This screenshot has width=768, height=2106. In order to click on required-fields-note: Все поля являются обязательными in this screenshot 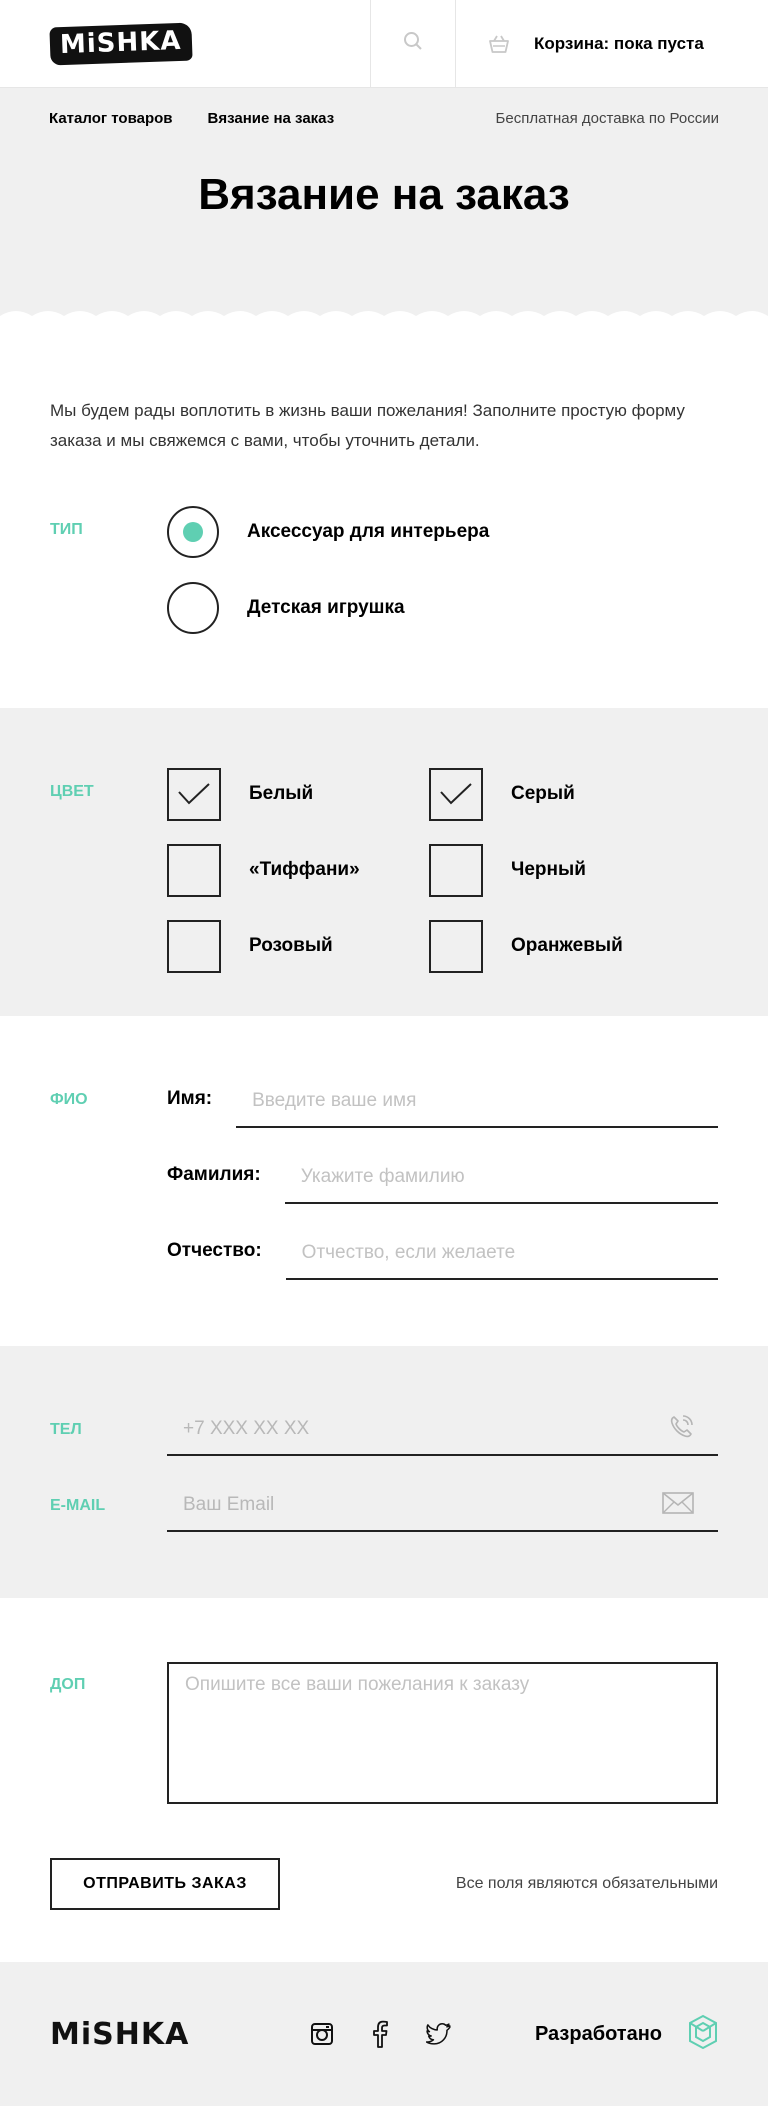, I will do `click(586, 1883)`.